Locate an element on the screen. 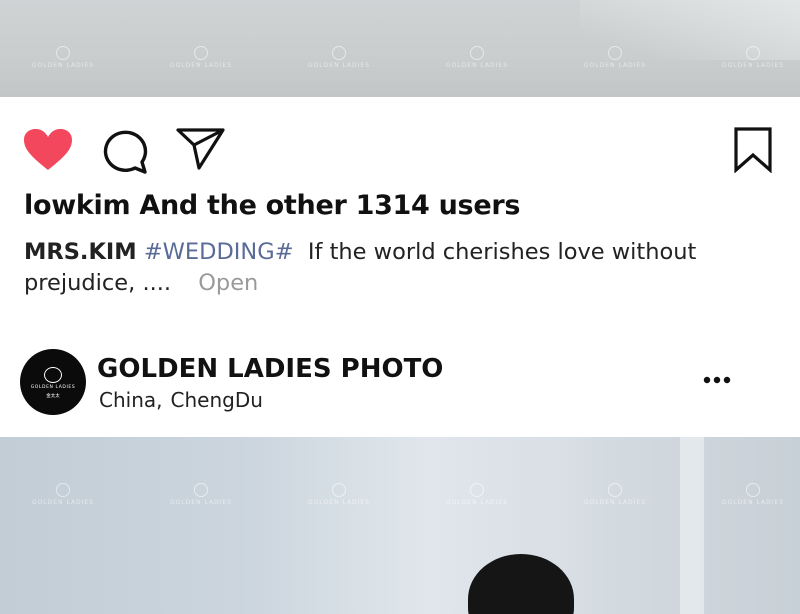 The image size is (800, 614). more-dots-icon is located at coordinates (718, 380).